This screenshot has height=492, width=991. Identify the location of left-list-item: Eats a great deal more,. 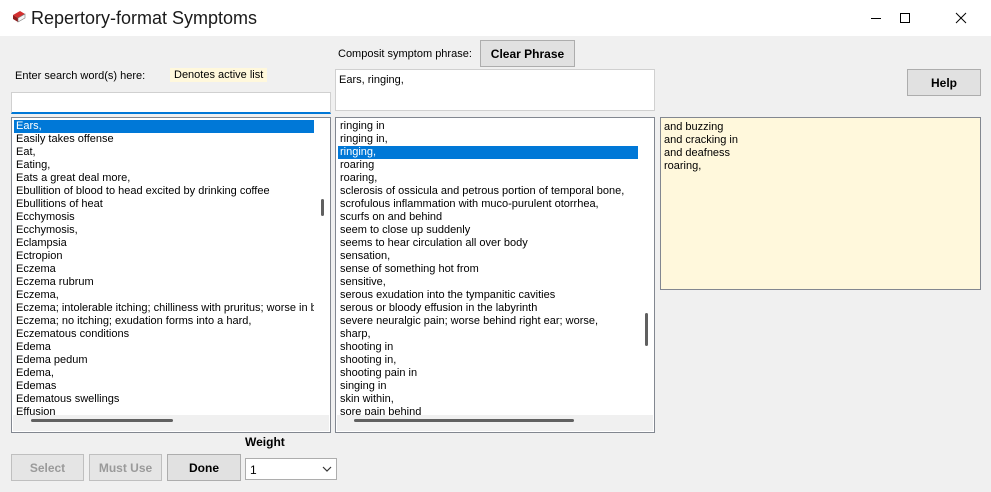
(164, 178).